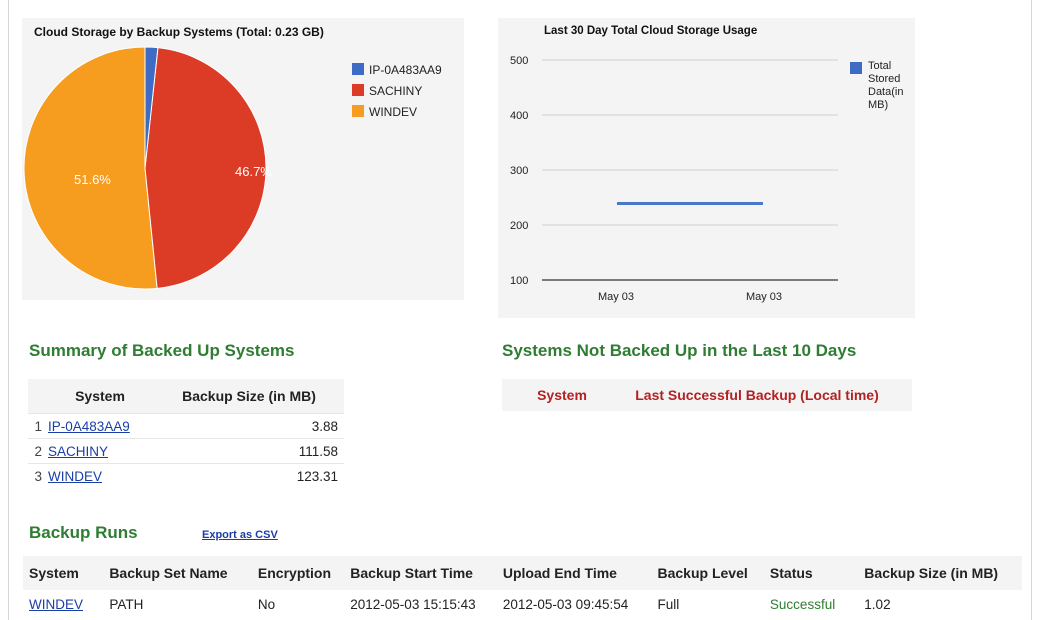 The image size is (1040, 620). I want to click on line-legend-swatch, so click(856, 68).